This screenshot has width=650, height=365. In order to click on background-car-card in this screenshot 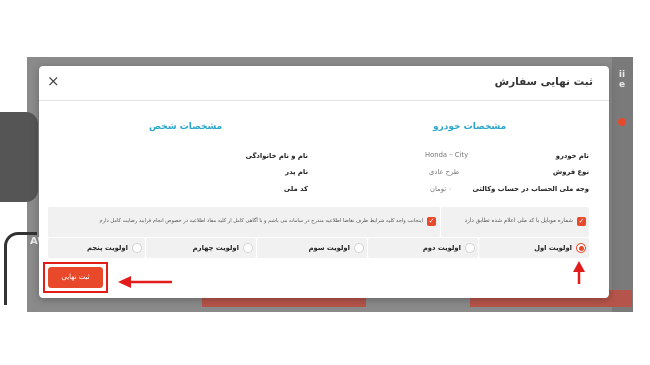, I will do `click(19, 208)`.